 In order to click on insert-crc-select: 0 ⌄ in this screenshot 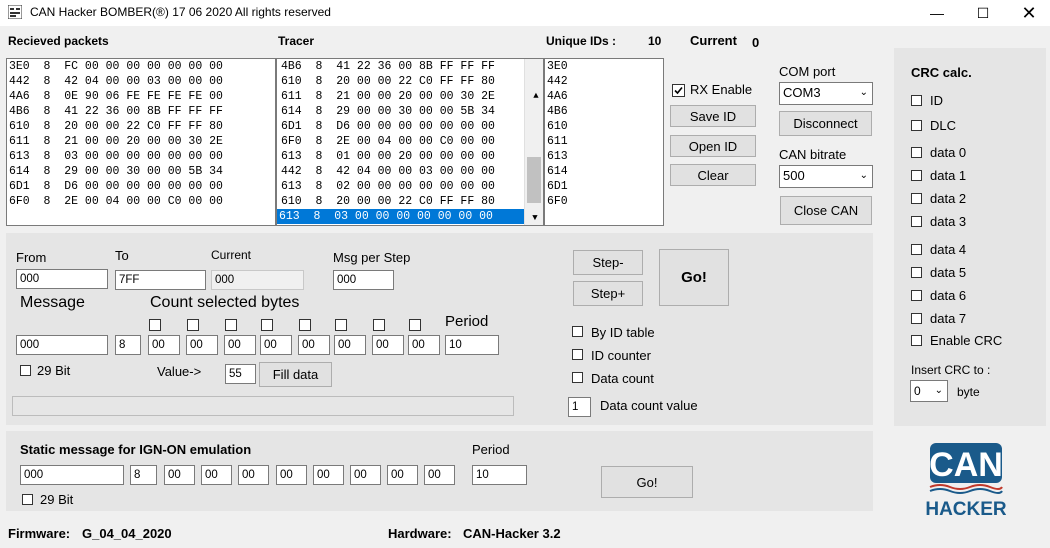, I will do `click(929, 391)`.